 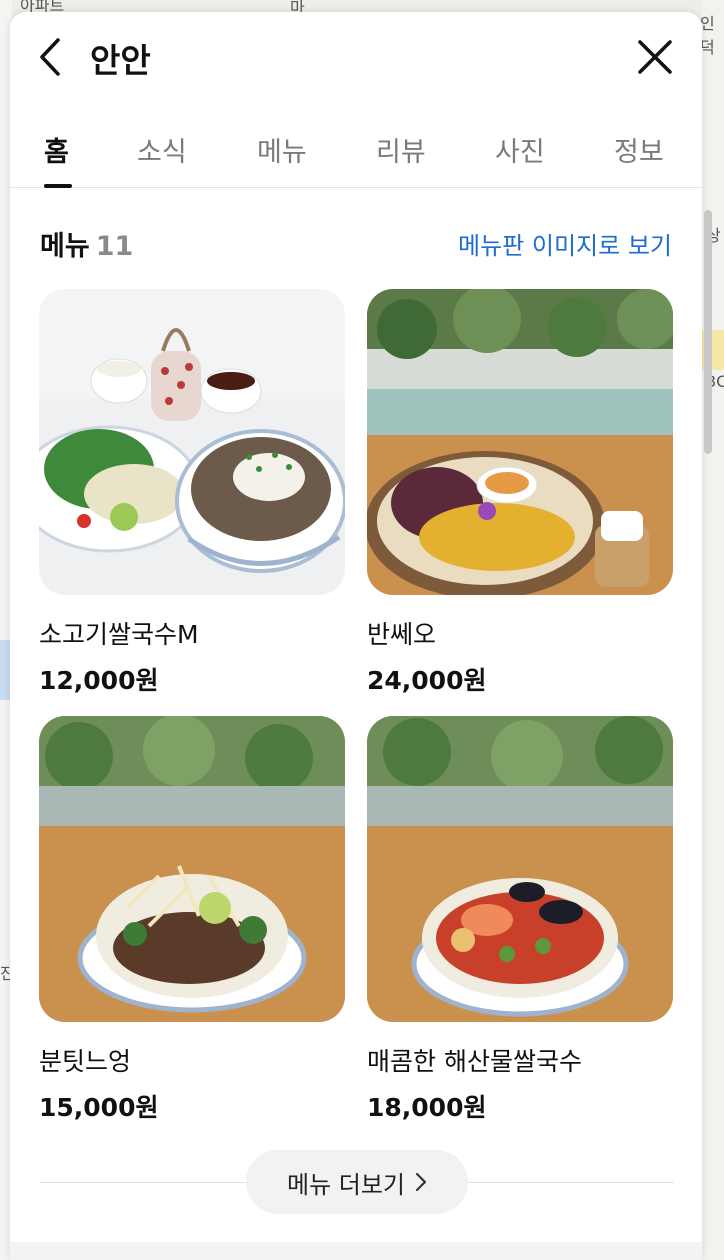 I want to click on section-title: 메뉴 11, so click(x=86, y=243).